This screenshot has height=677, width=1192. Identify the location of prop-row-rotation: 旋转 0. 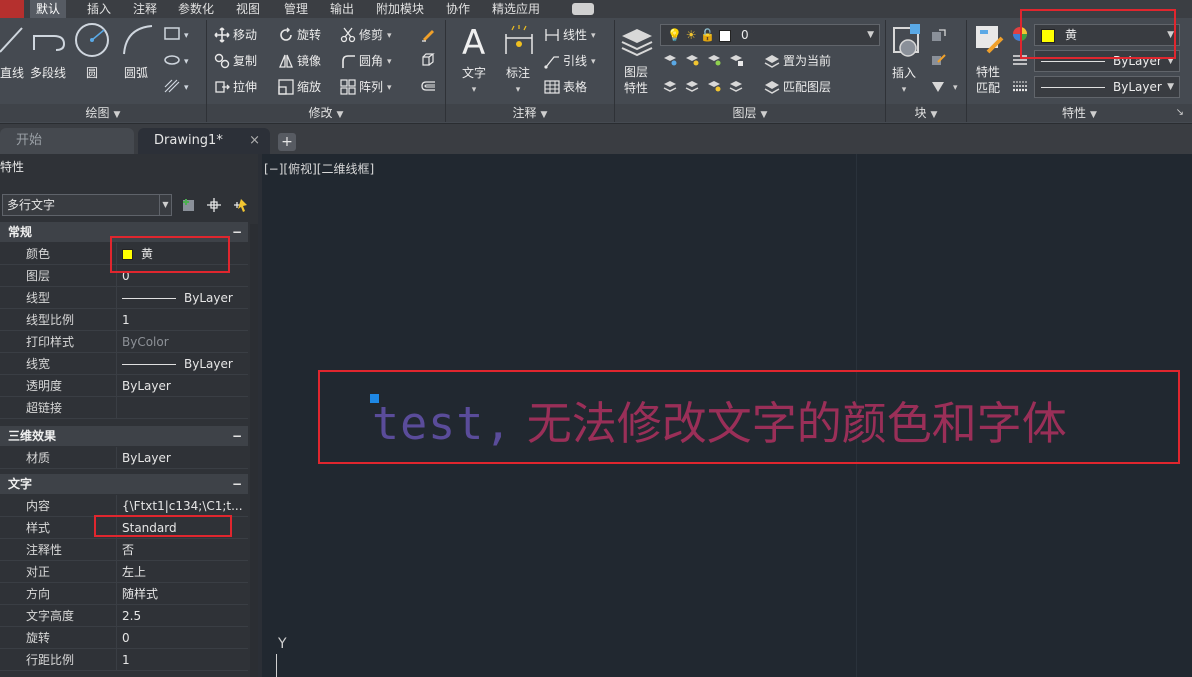
(124, 638).